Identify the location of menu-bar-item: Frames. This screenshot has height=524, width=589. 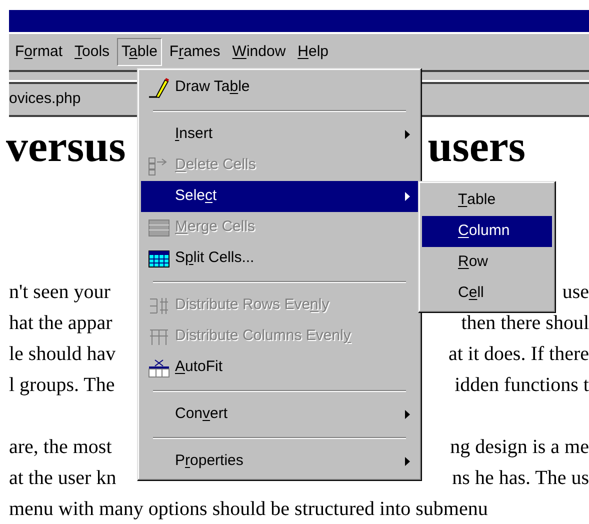
(195, 52).